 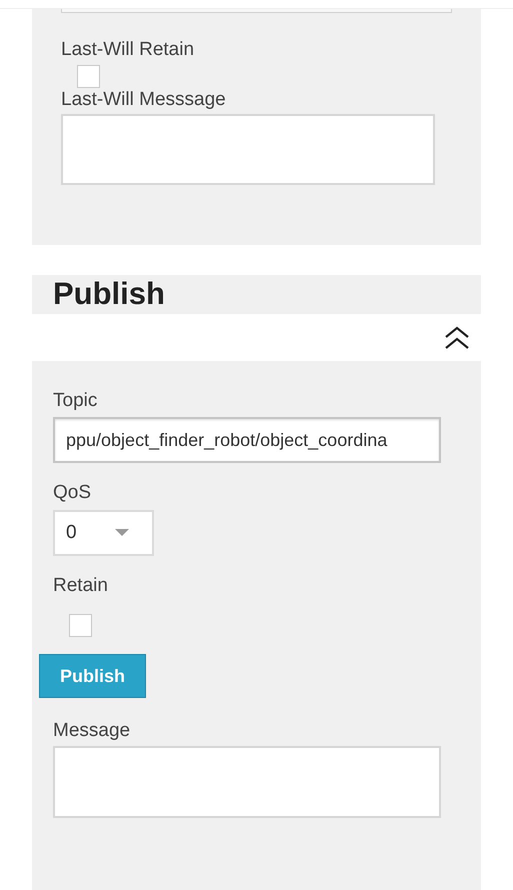 What do you see at coordinates (128, 50) in the screenshot?
I see `field-label: Last-Will Retain` at bounding box center [128, 50].